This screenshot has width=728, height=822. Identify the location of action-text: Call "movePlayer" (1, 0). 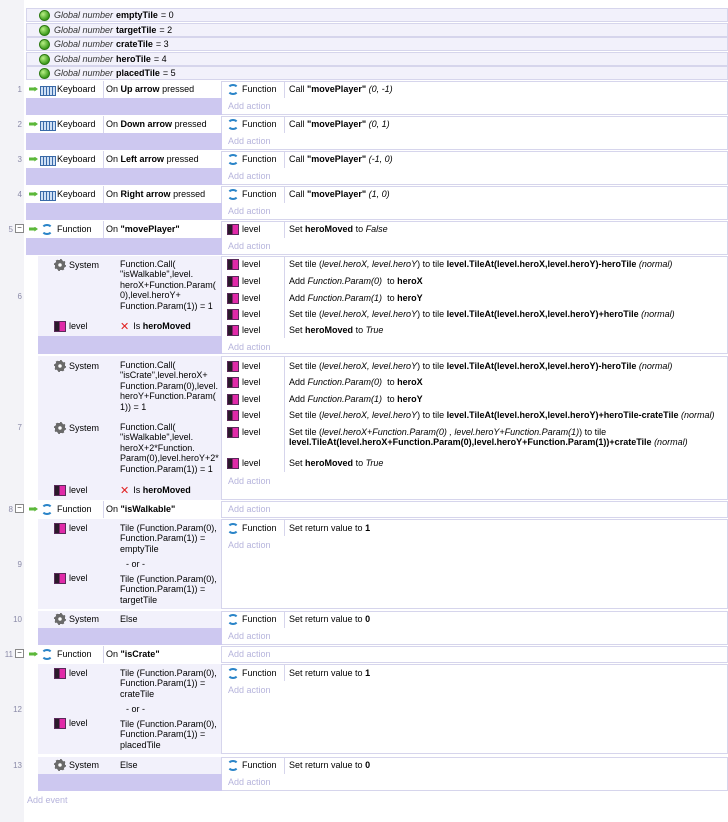
(339, 194).